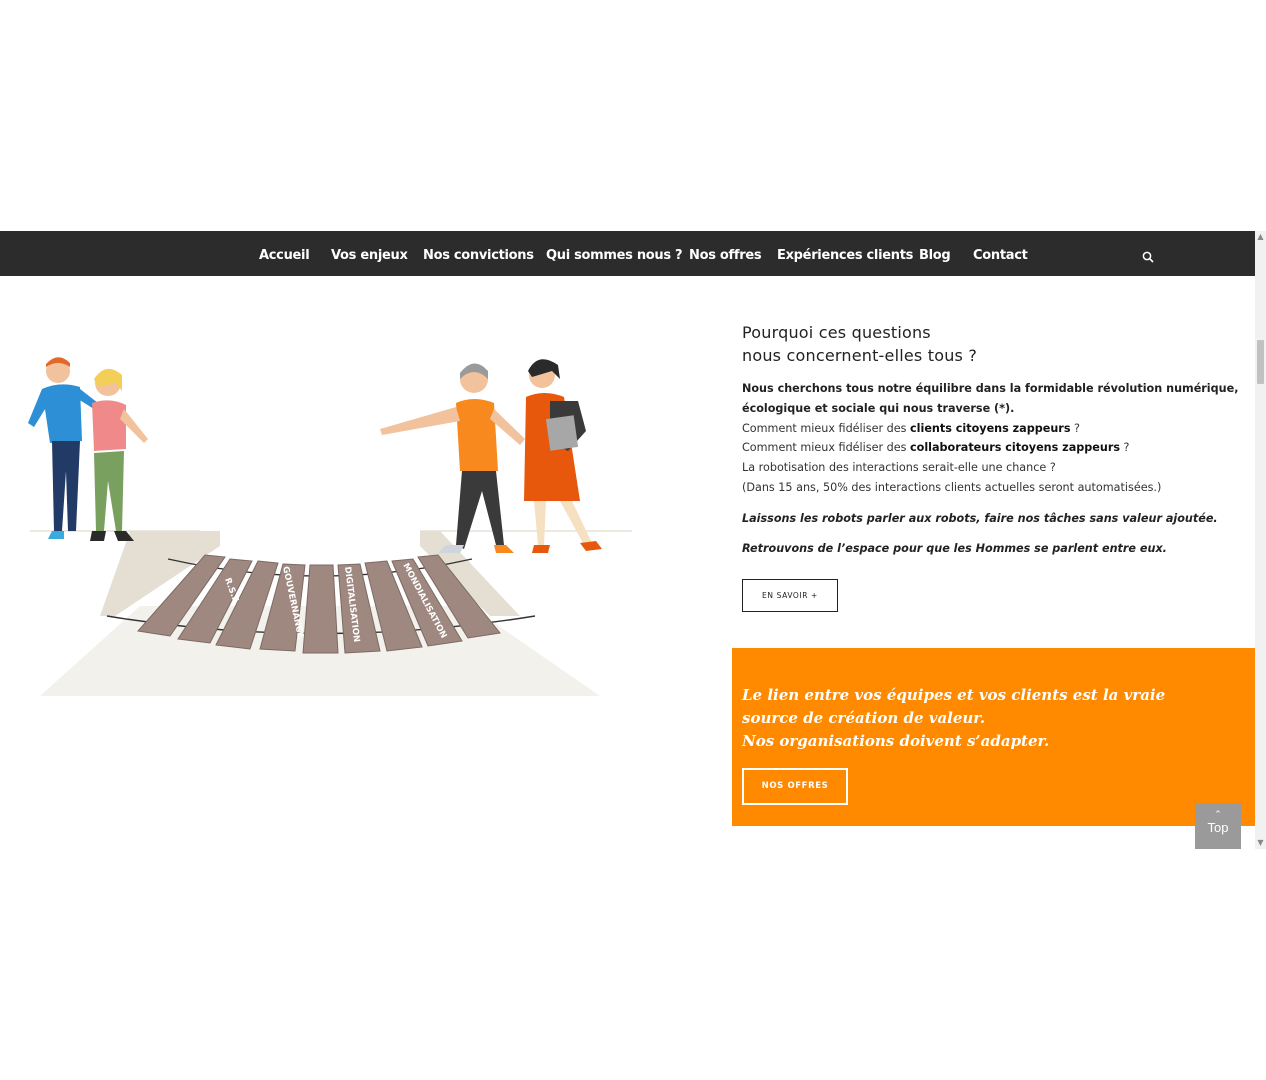 Image resolution: width=1266 pixels, height=1080 pixels. I want to click on nav-item-nos-convictions: Nos convictions, so click(478, 253).